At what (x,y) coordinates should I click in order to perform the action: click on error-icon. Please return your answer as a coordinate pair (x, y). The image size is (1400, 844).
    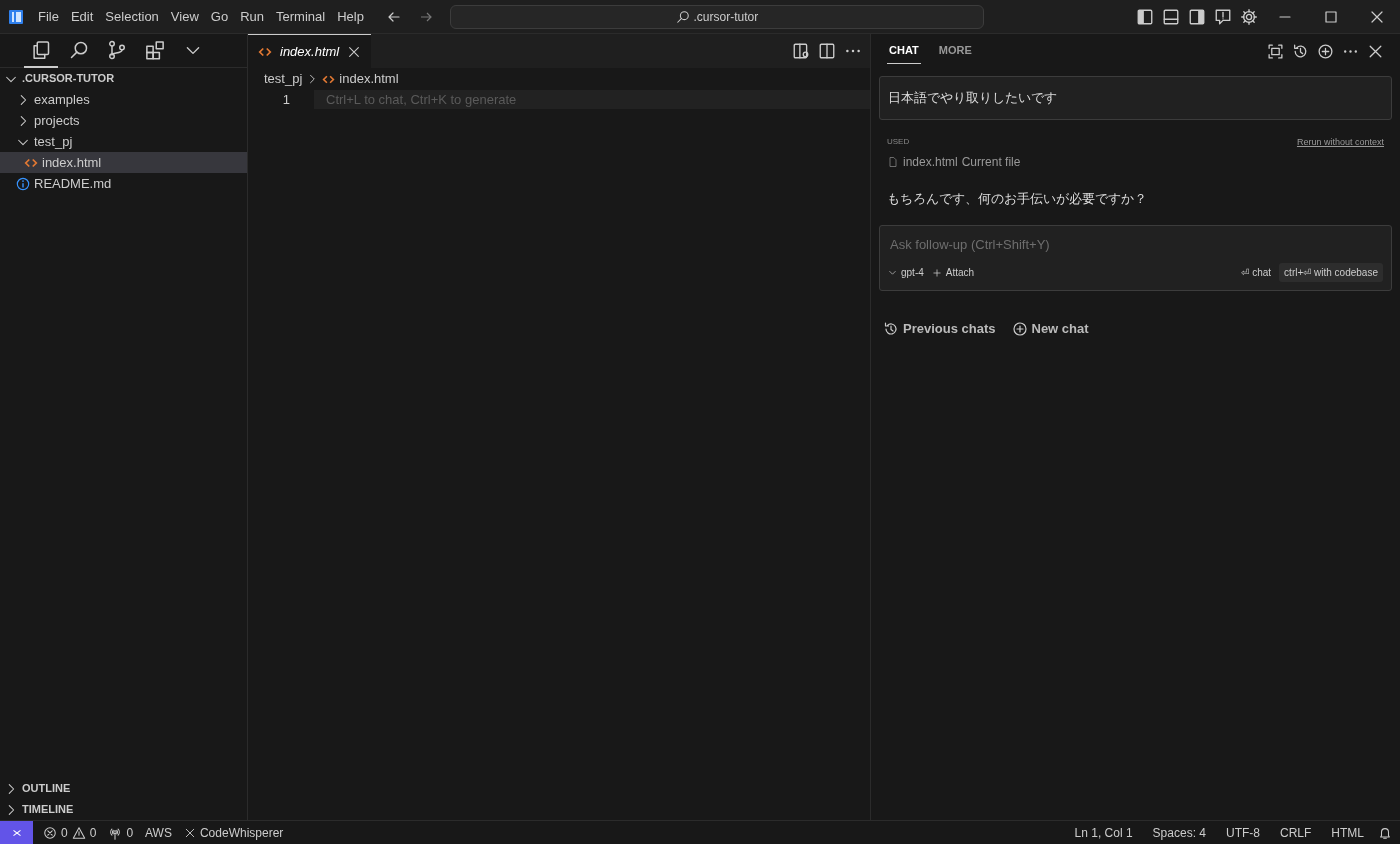
    Looking at the image, I should click on (50, 832).